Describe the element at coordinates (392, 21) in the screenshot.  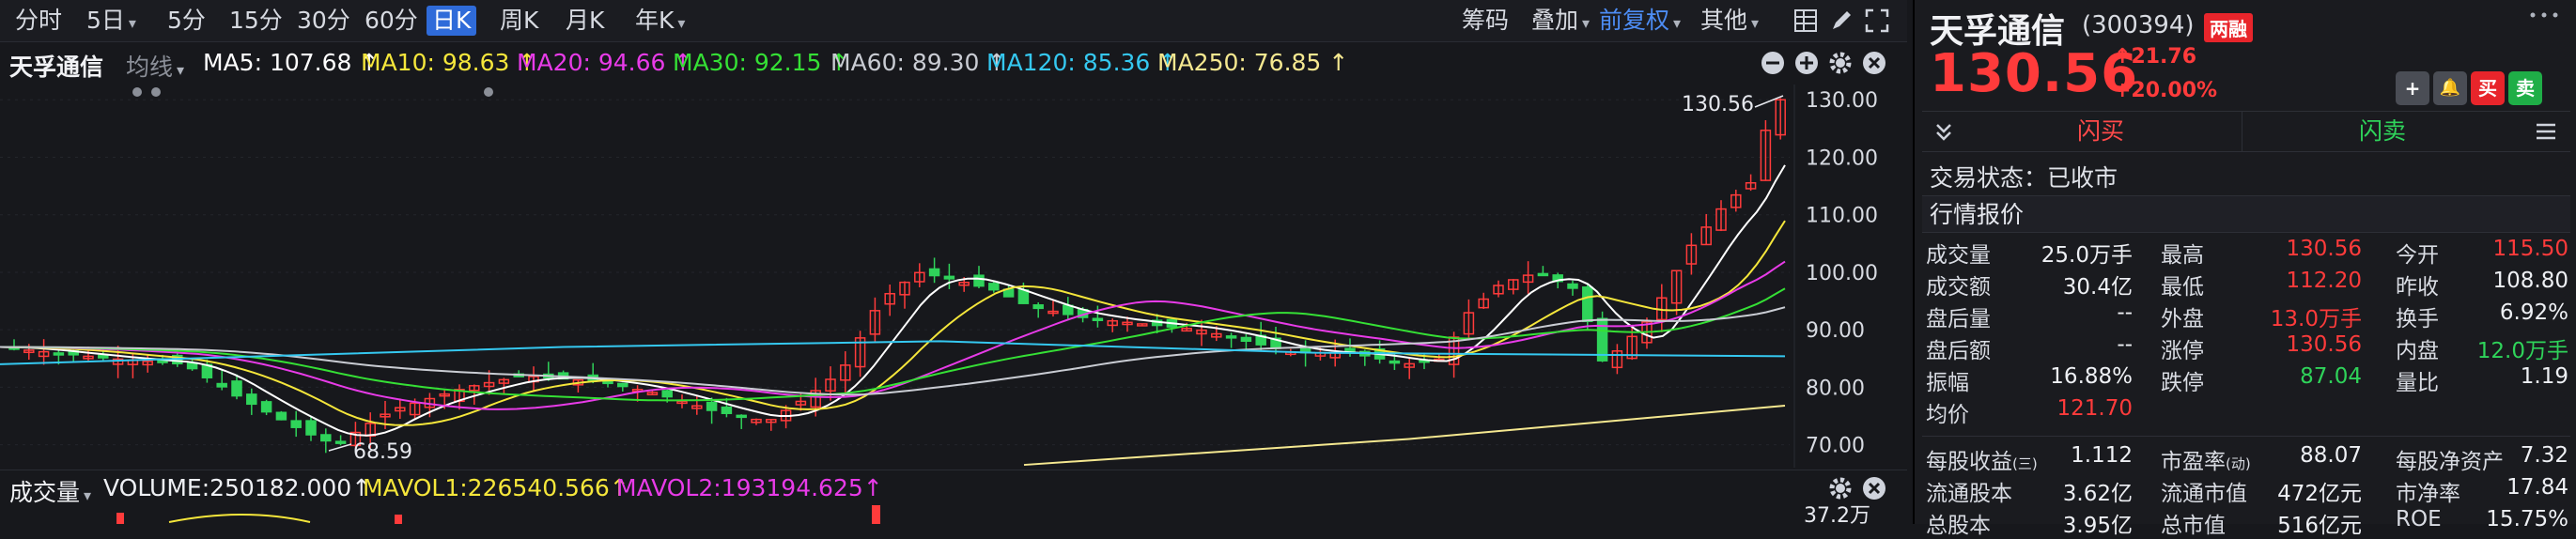
I see `period-tab-60min: 60分` at that location.